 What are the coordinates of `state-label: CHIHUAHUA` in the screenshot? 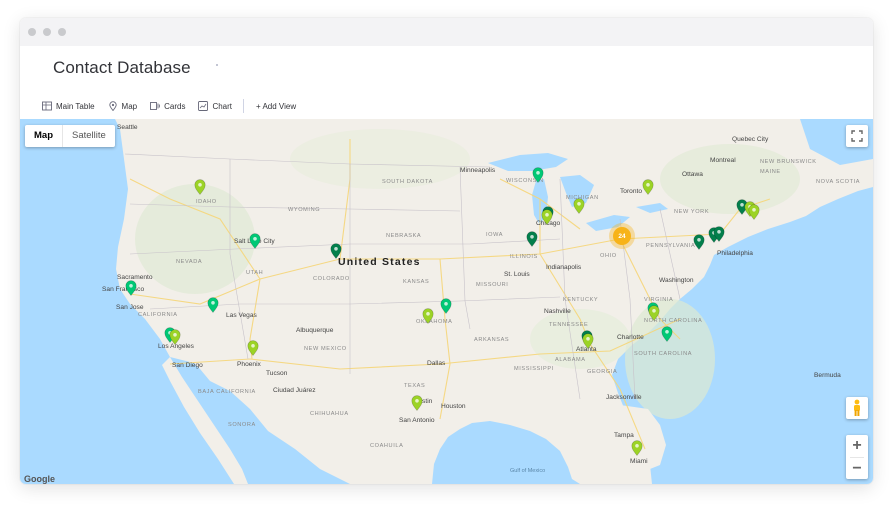 It's located at (329, 414).